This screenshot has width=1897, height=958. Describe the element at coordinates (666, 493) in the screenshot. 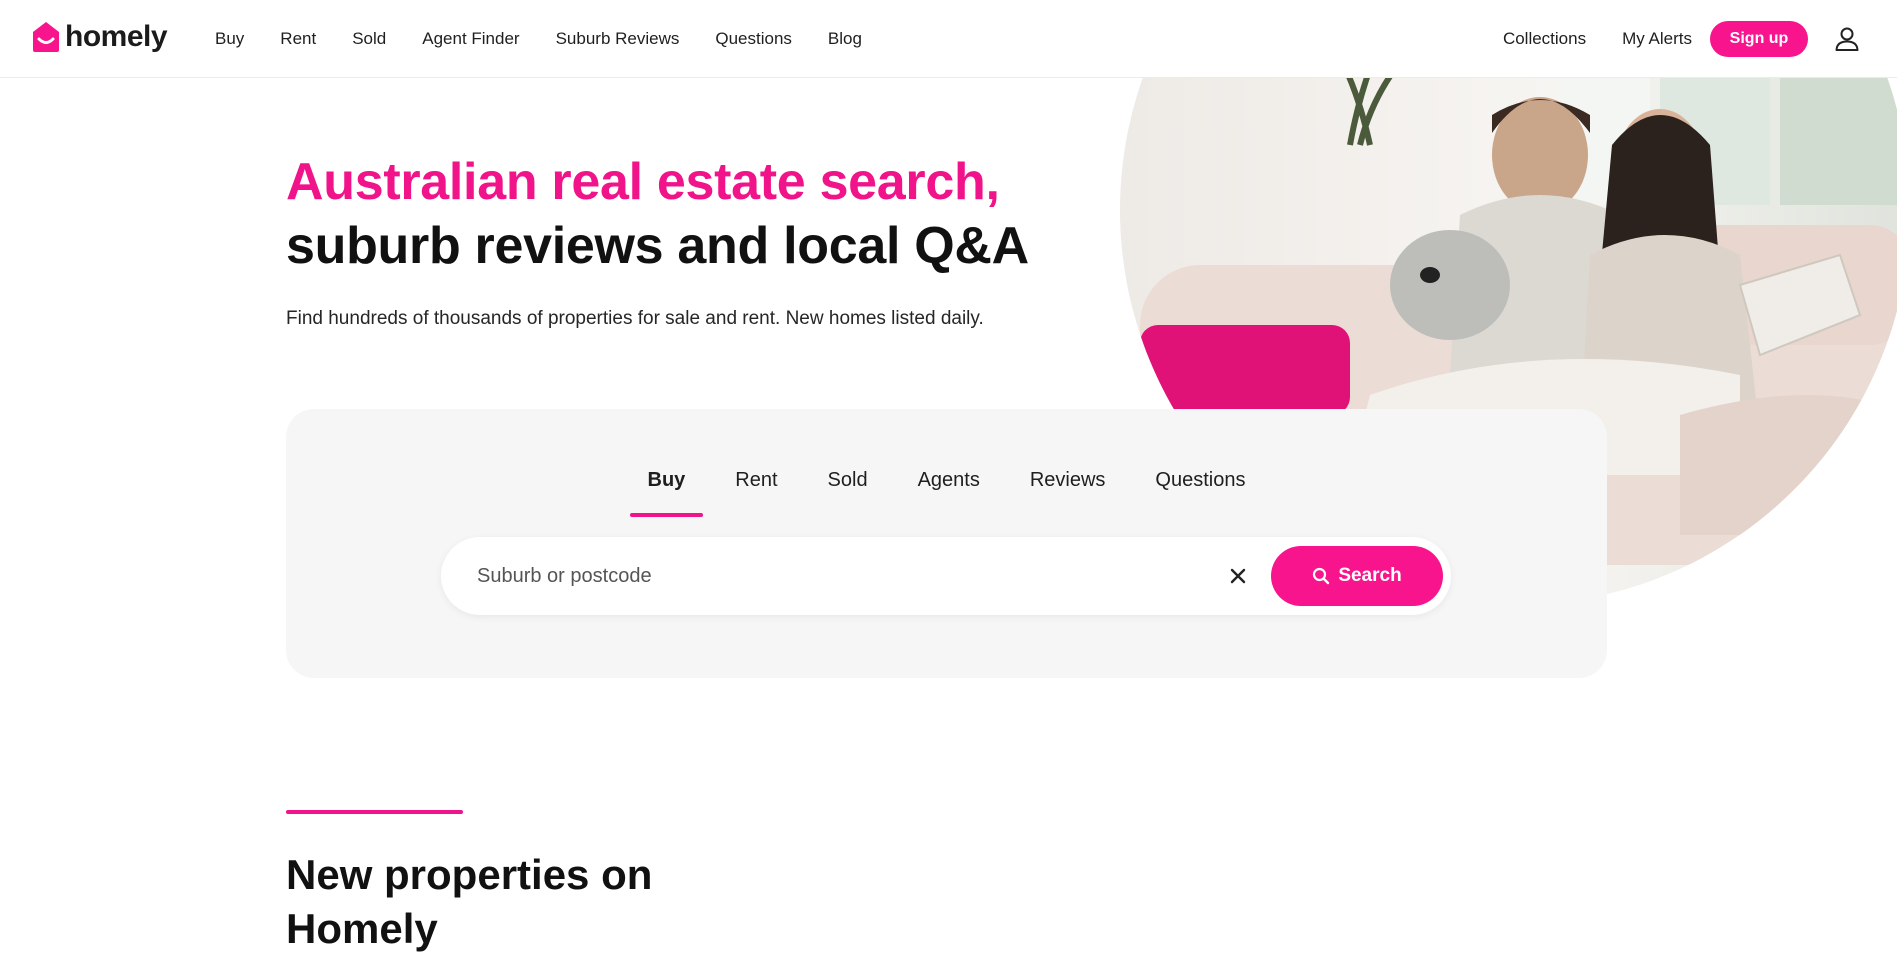

I see `tab-buy: Buy` at that location.